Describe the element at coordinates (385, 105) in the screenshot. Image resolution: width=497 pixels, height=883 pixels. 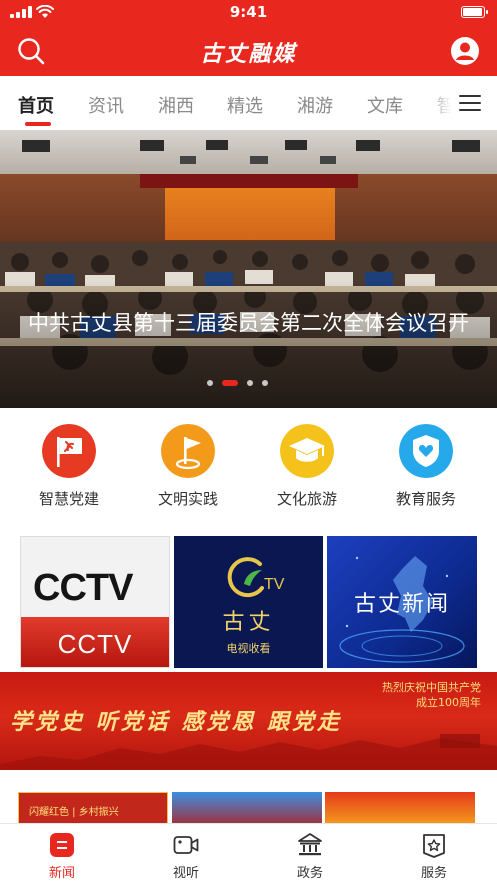
I see `tab-library: 文库` at that location.